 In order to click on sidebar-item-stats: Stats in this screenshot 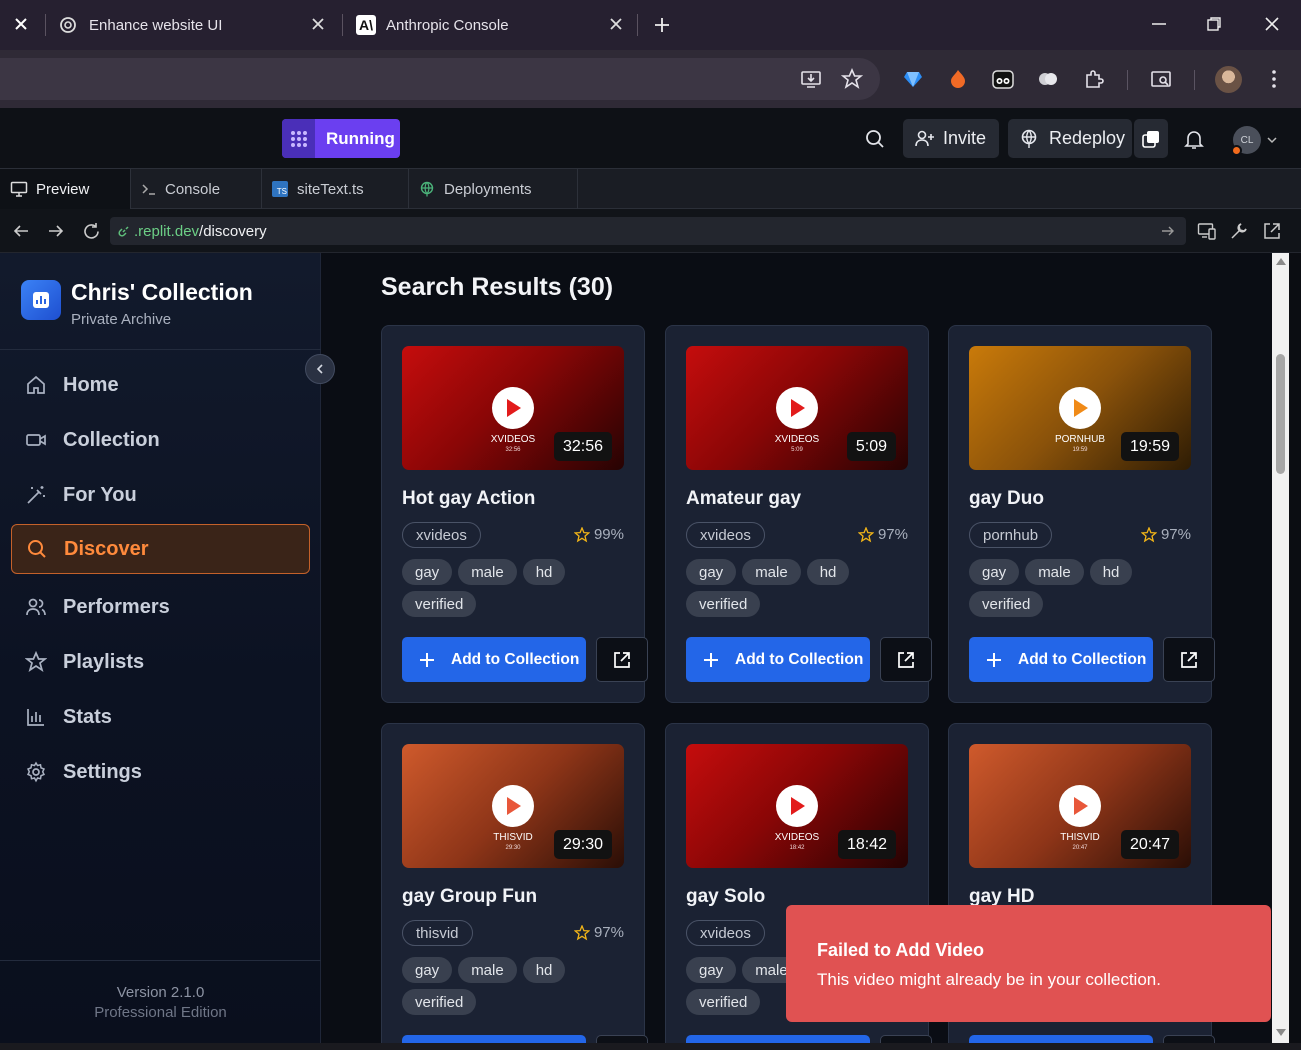, I will do `click(160, 717)`.